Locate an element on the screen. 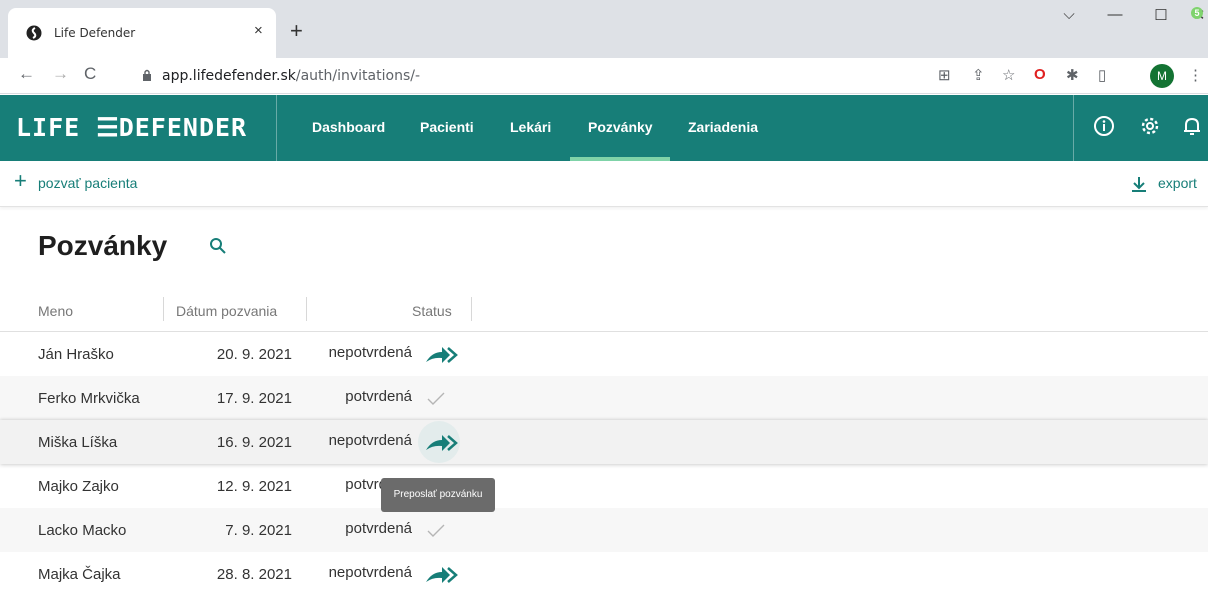 Image resolution: width=1208 pixels, height=596 pixels. table-header: Meno Dátum pozvania Status is located at coordinates (604, 312).